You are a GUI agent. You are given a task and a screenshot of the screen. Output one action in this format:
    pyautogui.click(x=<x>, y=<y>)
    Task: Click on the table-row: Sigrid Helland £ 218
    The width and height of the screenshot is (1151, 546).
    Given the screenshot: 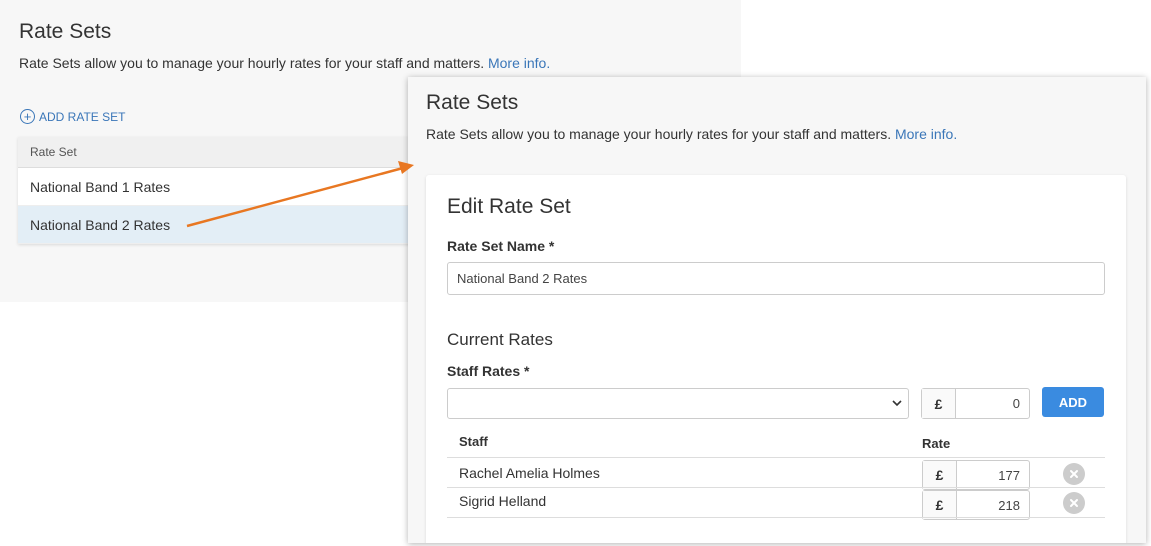 What is the action you would take?
    pyautogui.click(x=776, y=503)
    